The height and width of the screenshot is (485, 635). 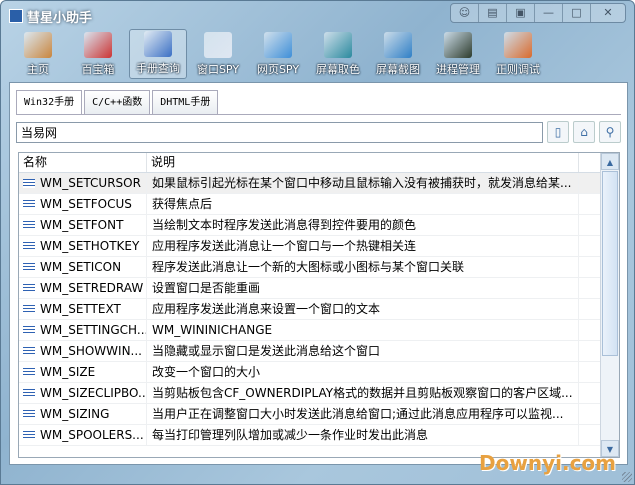 I want to click on table-row: WM_SIZE 改变一个窗口的大小, so click(x=319, y=372).